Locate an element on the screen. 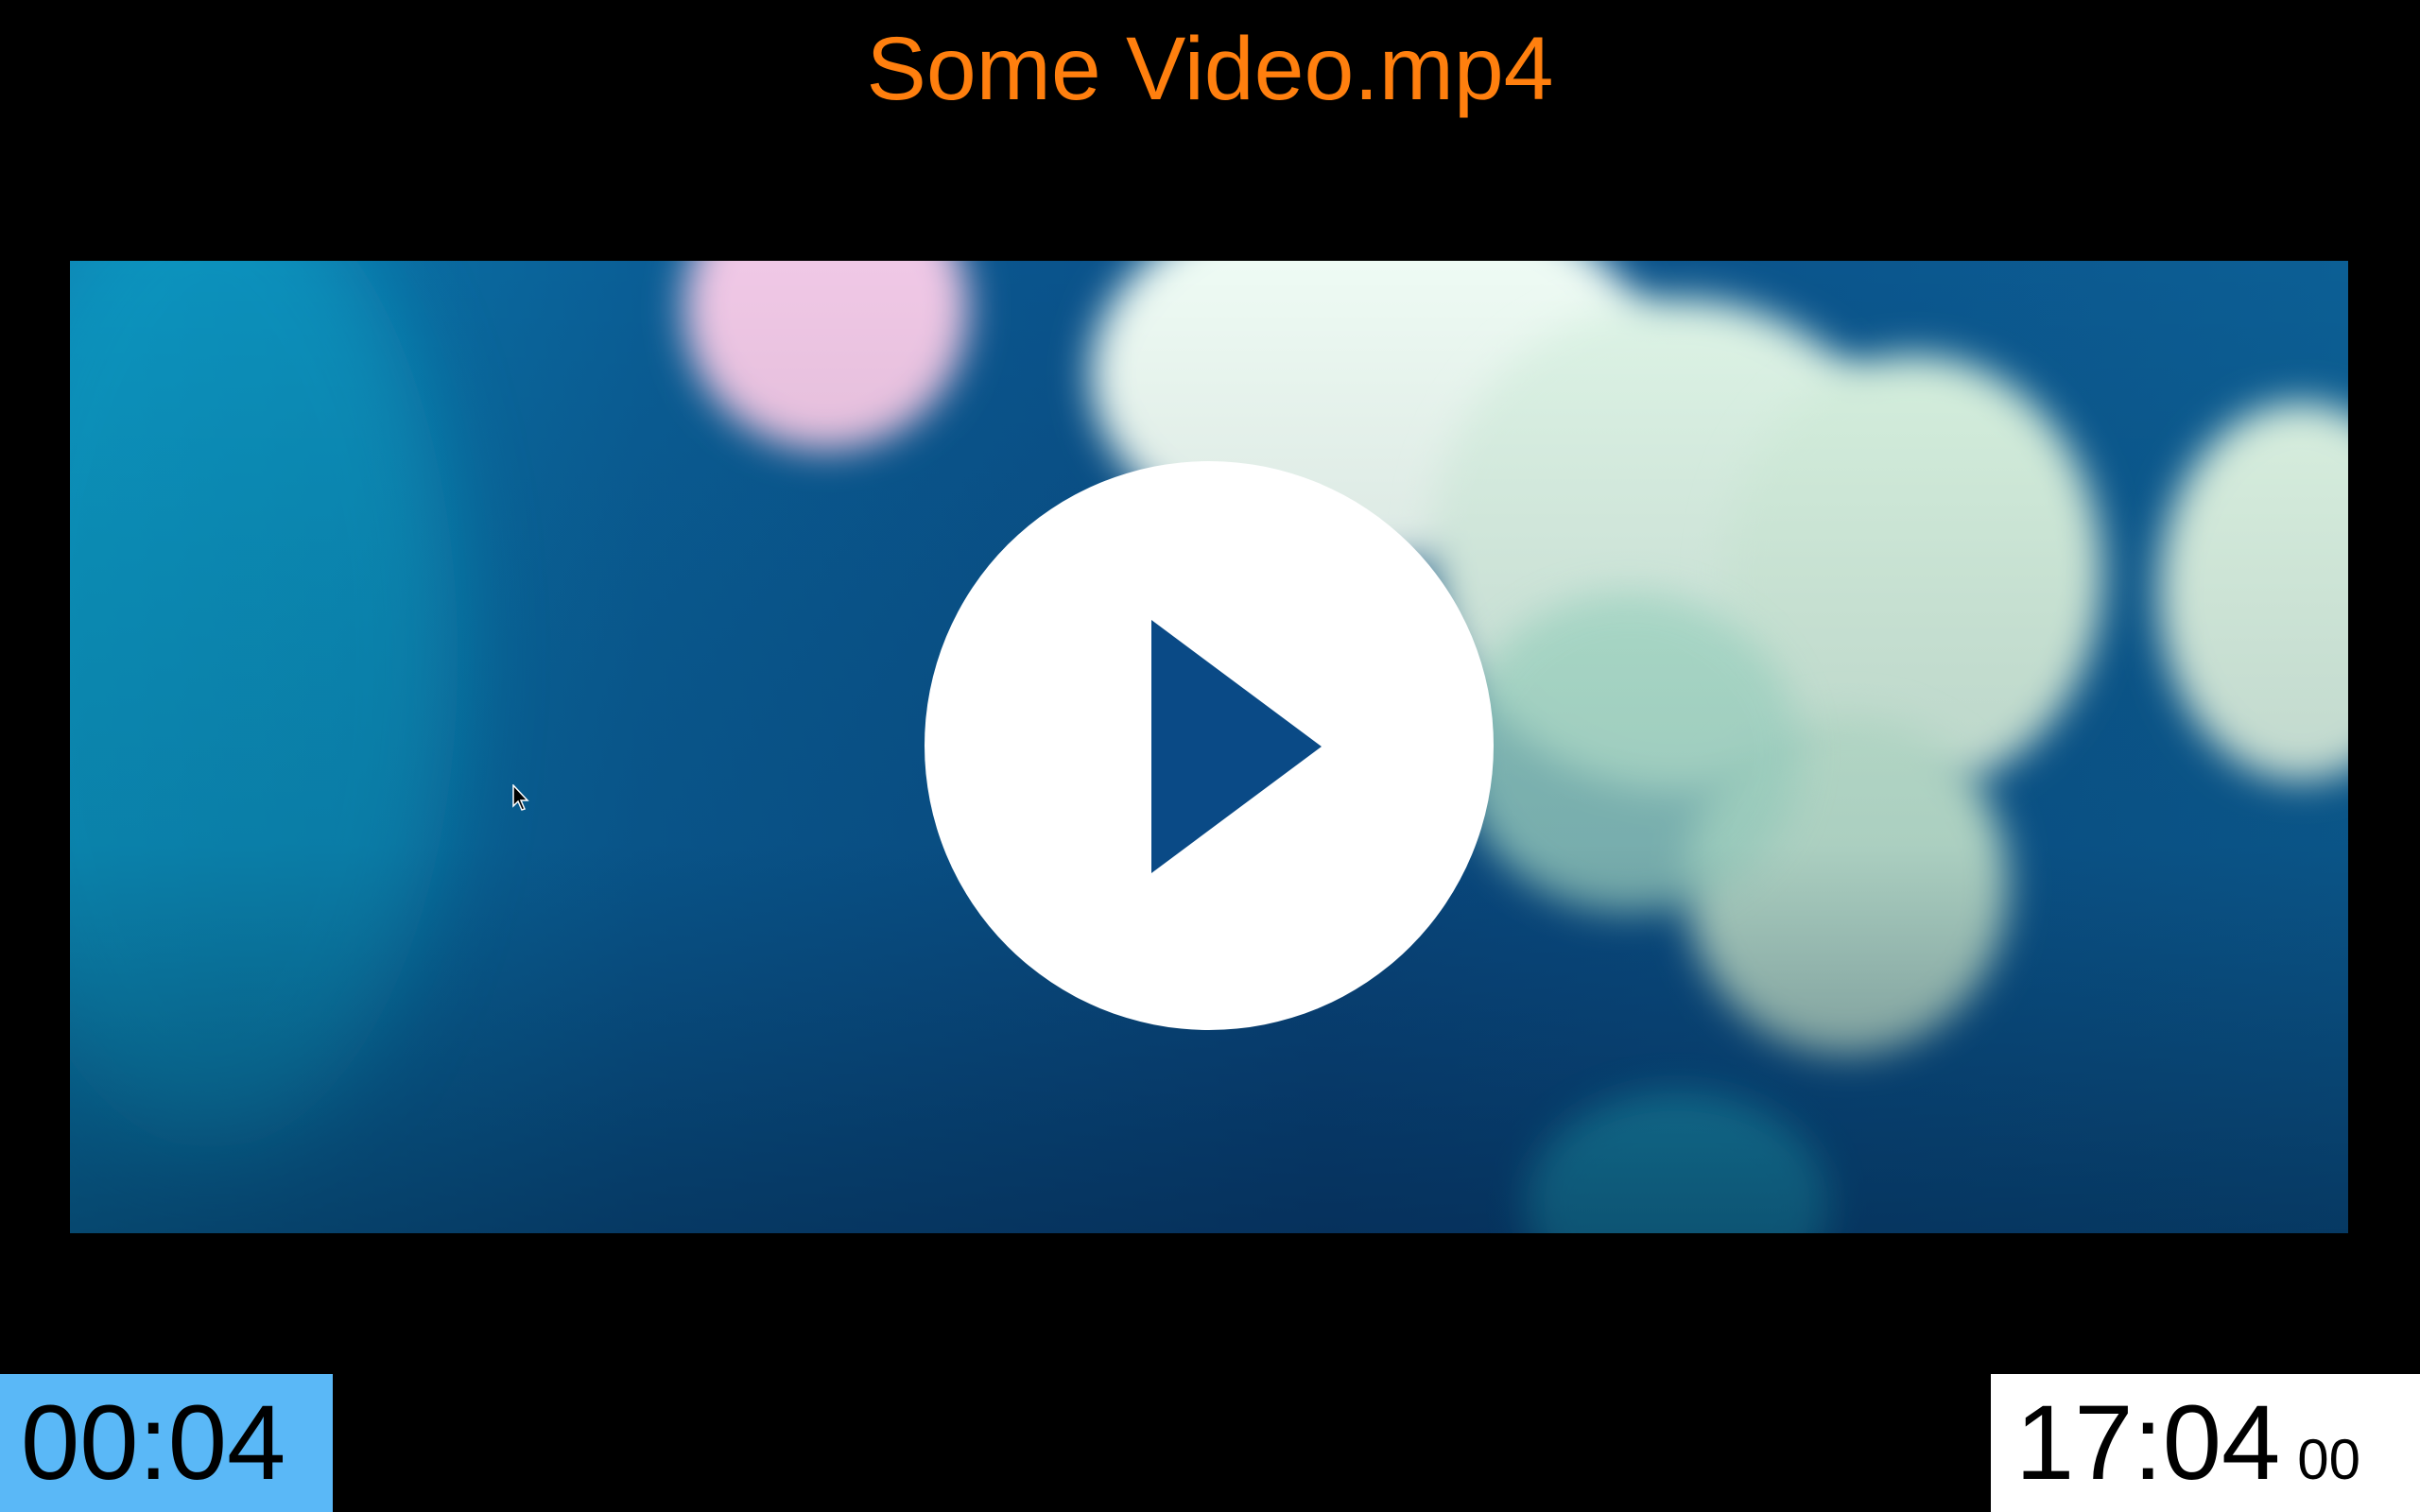 Image resolution: width=2420 pixels, height=1512 pixels. mouse-pointer-icon is located at coordinates (520, 797).